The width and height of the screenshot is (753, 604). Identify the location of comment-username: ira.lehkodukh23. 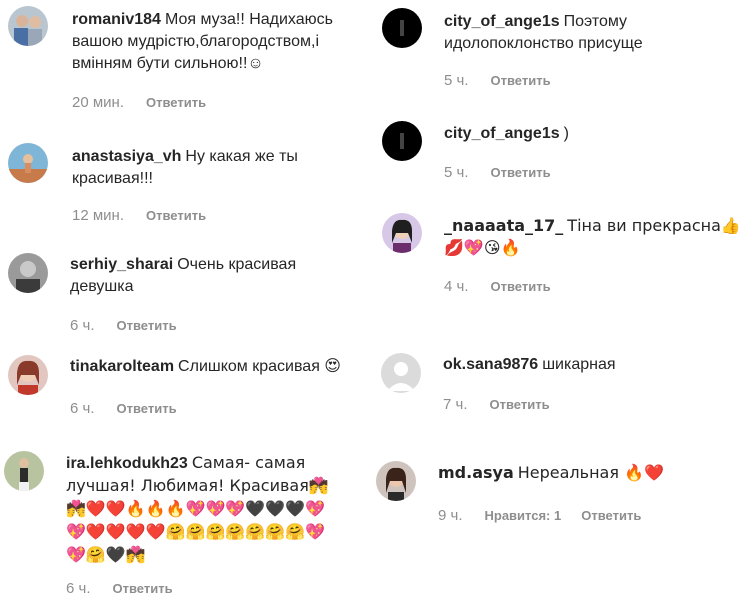
(127, 463).